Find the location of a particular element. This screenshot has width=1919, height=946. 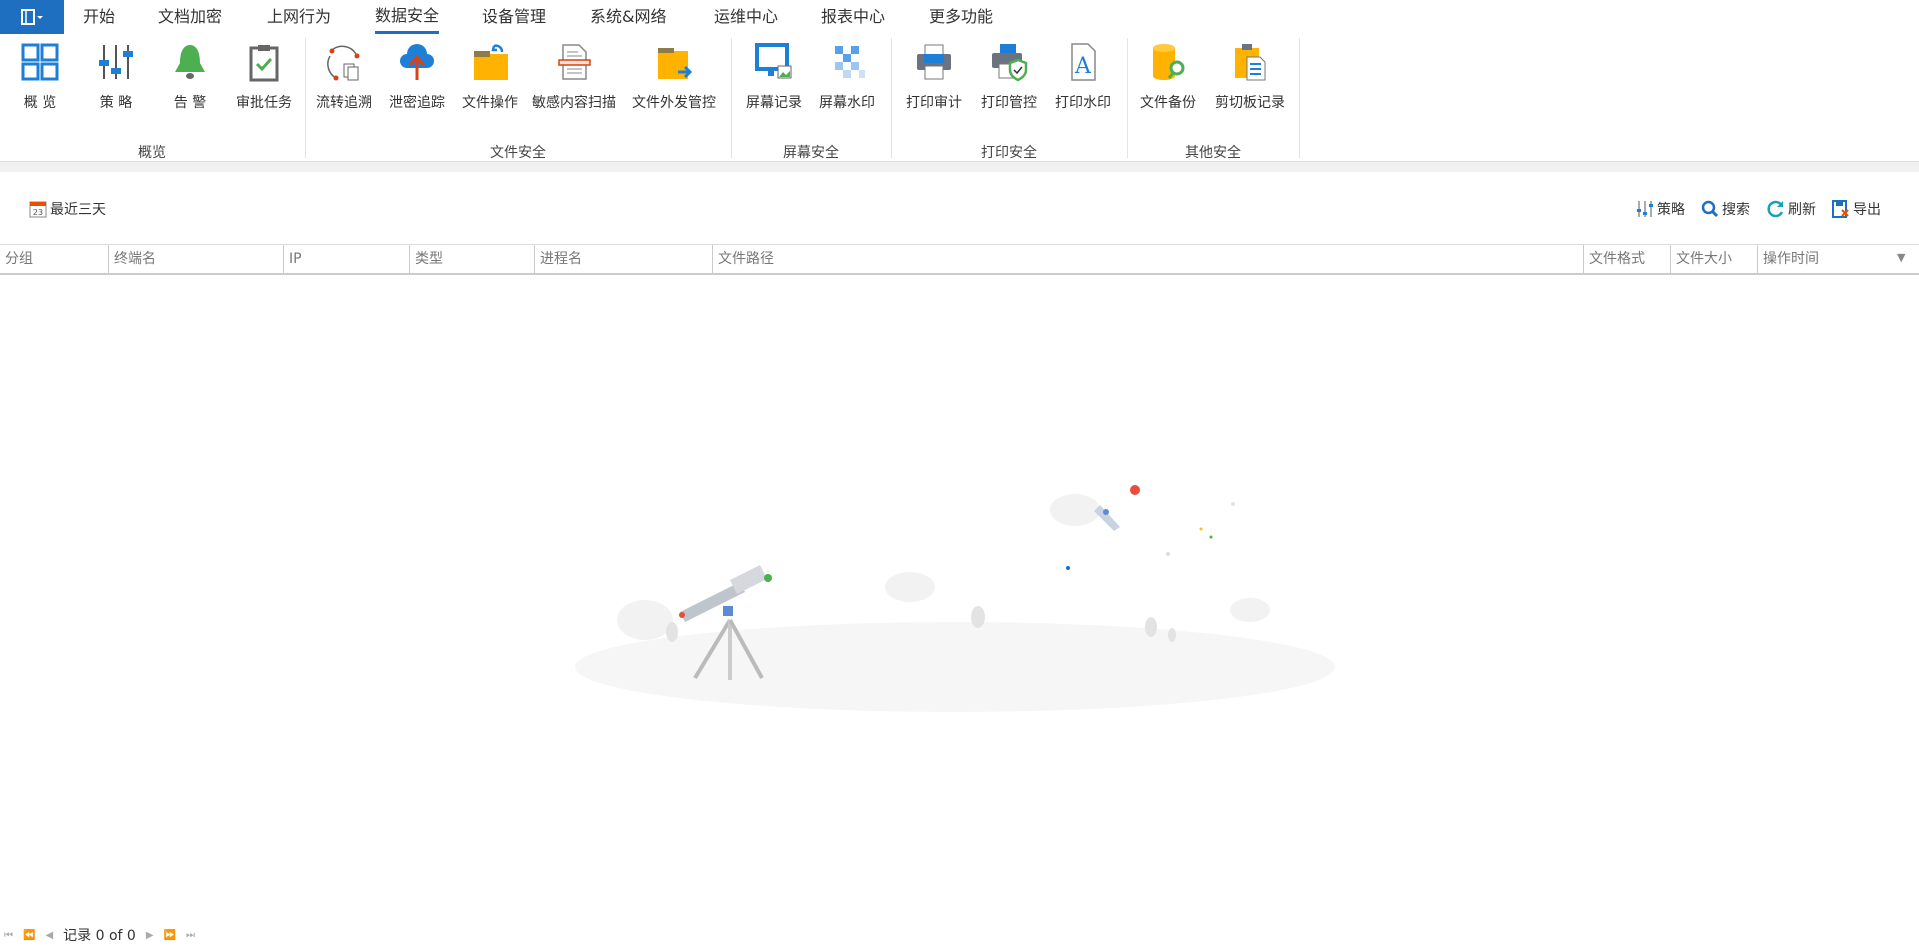

tab-web-behavior: 上网行为 is located at coordinates (299, 17).